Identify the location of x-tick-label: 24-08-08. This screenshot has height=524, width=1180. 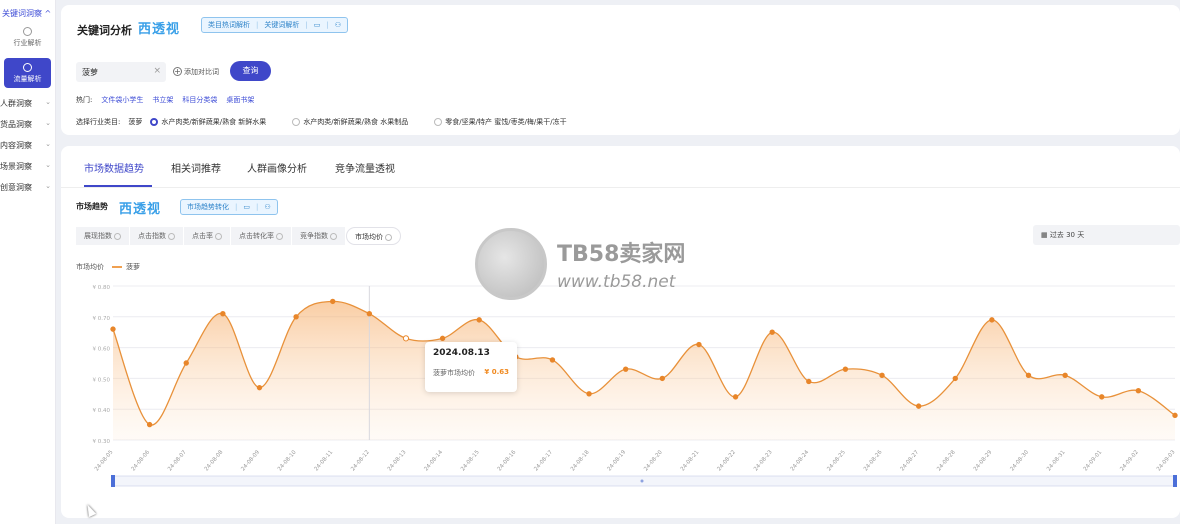
(214, 460).